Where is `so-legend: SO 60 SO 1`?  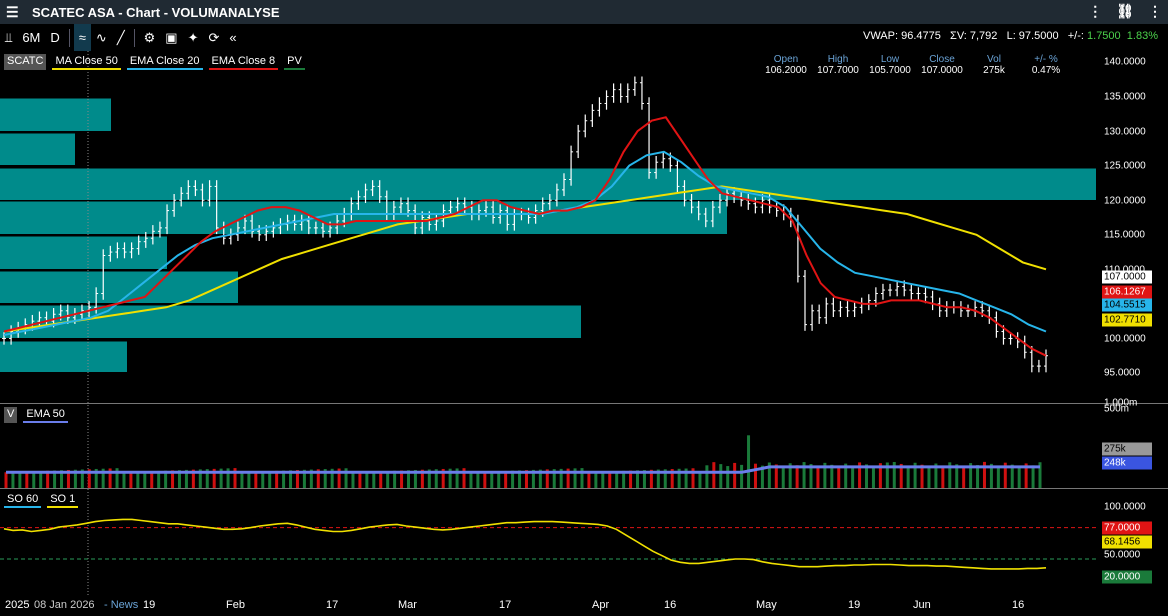
so-legend: SO 60 SO 1 is located at coordinates (41, 500).